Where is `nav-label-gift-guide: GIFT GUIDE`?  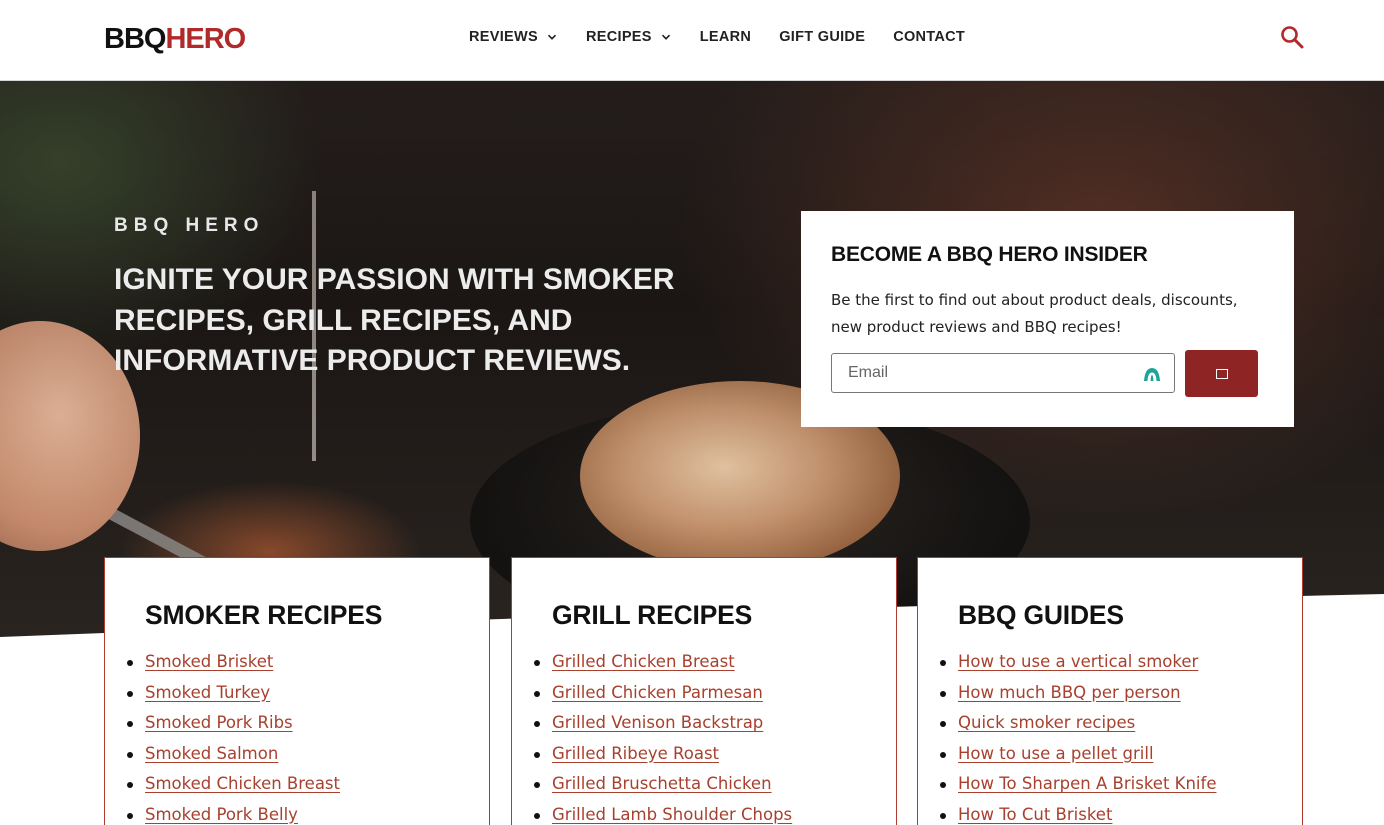 nav-label-gift-guide: GIFT GUIDE is located at coordinates (822, 37).